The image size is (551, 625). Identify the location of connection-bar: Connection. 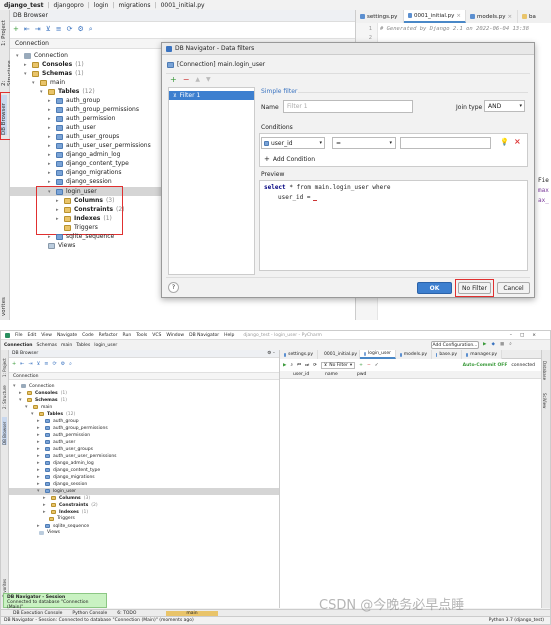
(144, 376).